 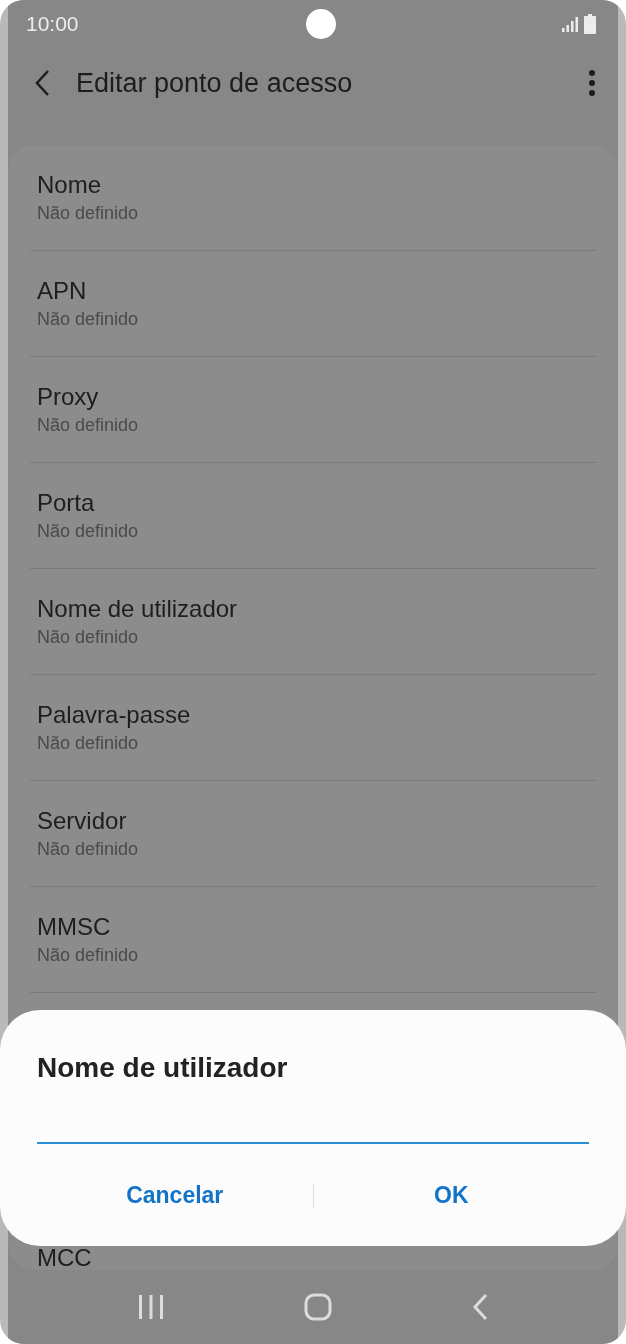 What do you see at coordinates (42, 83) in the screenshot?
I see `back-button` at bounding box center [42, 83].